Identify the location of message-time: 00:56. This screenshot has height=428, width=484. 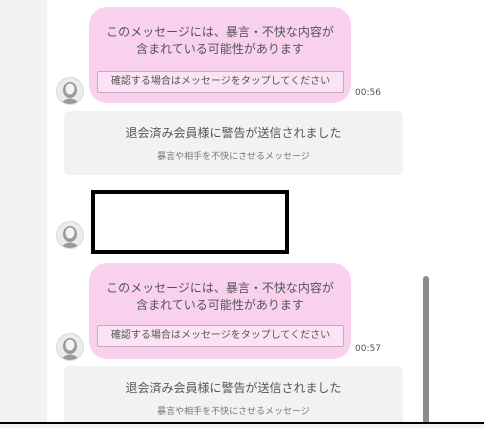
(368, 93).